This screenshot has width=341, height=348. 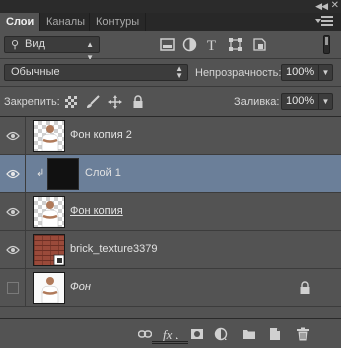 I want to click on svg-text: fx, so click(x=168, y=334).